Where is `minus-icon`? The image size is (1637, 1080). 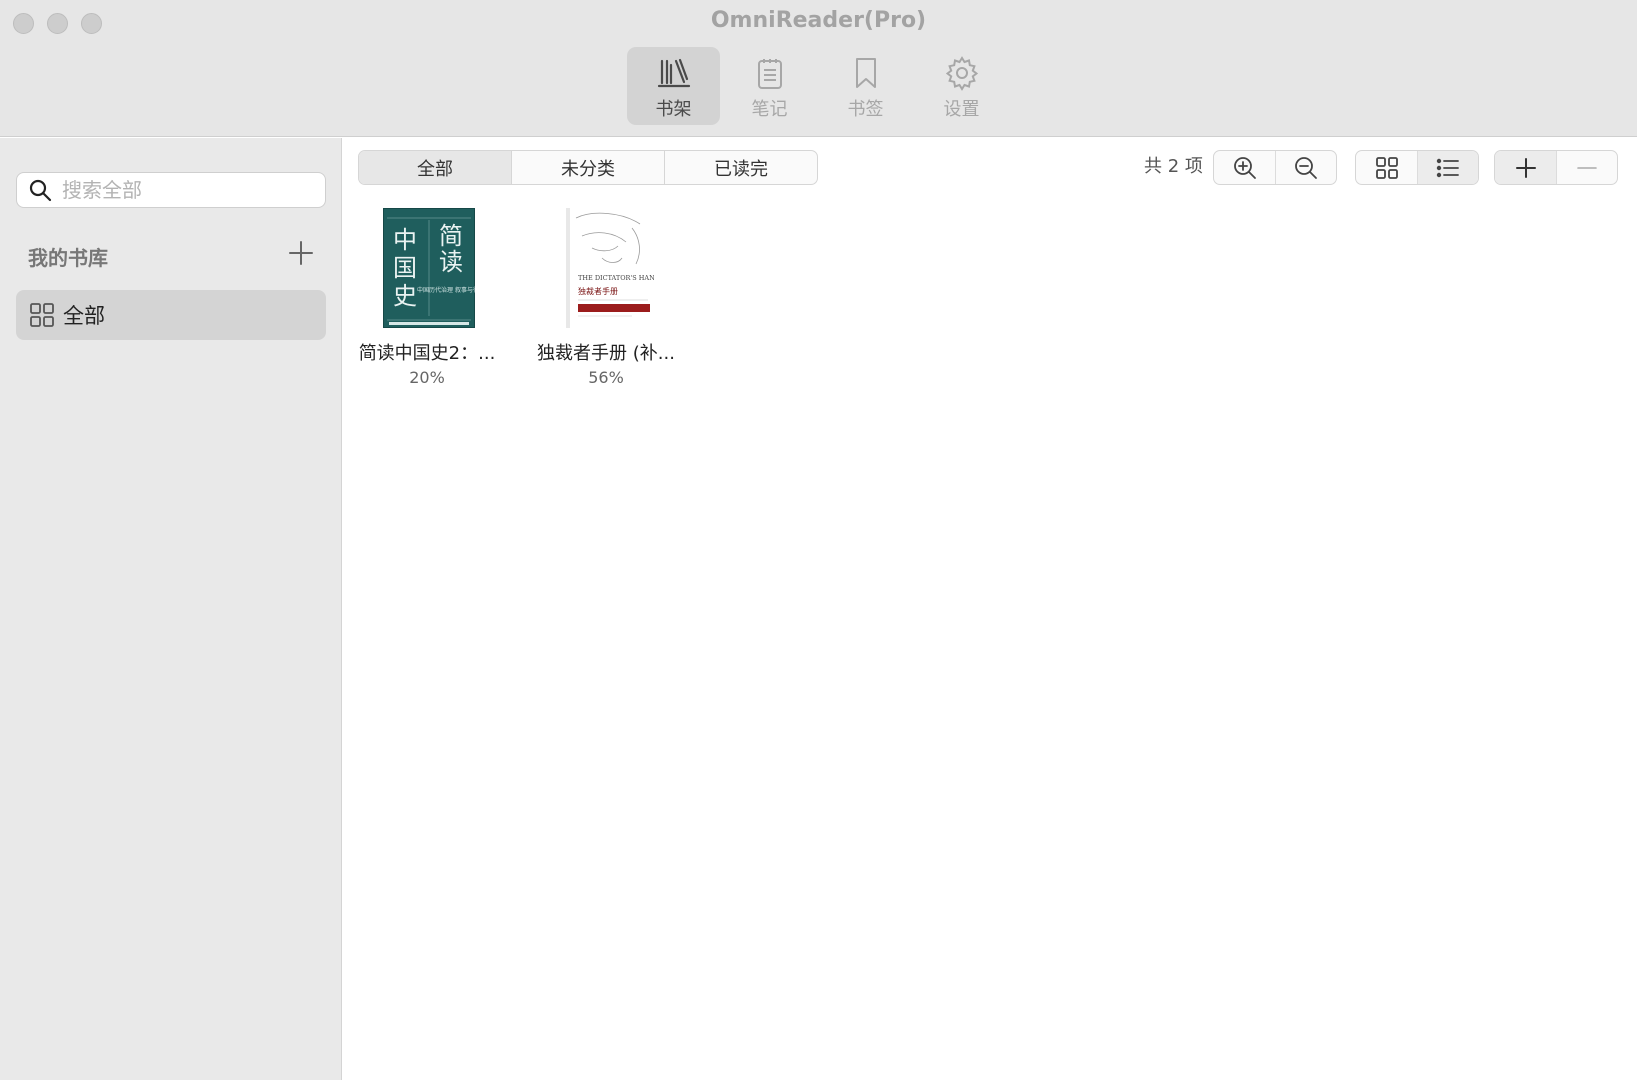 minus-icon is located at coordinates (1587, 167).